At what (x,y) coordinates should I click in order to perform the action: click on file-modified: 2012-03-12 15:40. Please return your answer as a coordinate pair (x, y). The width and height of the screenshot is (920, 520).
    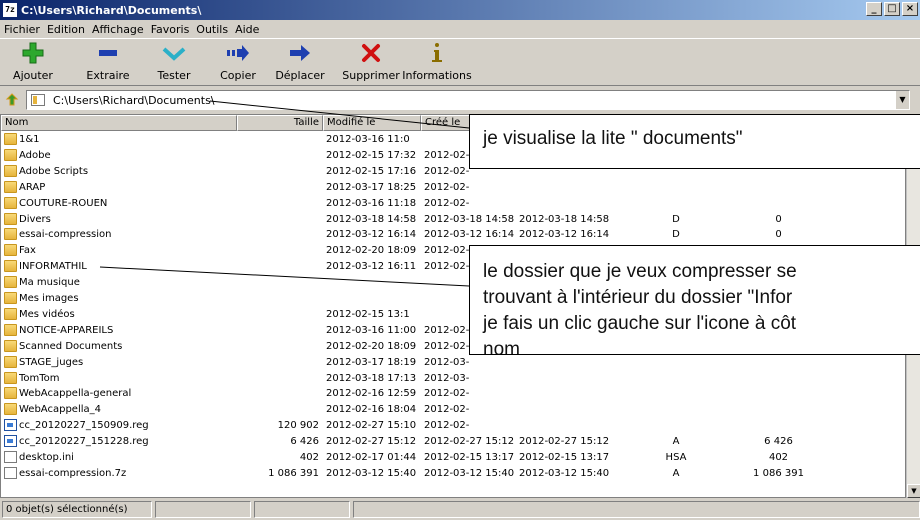
    Looking at the image, I should click on (371, 473).